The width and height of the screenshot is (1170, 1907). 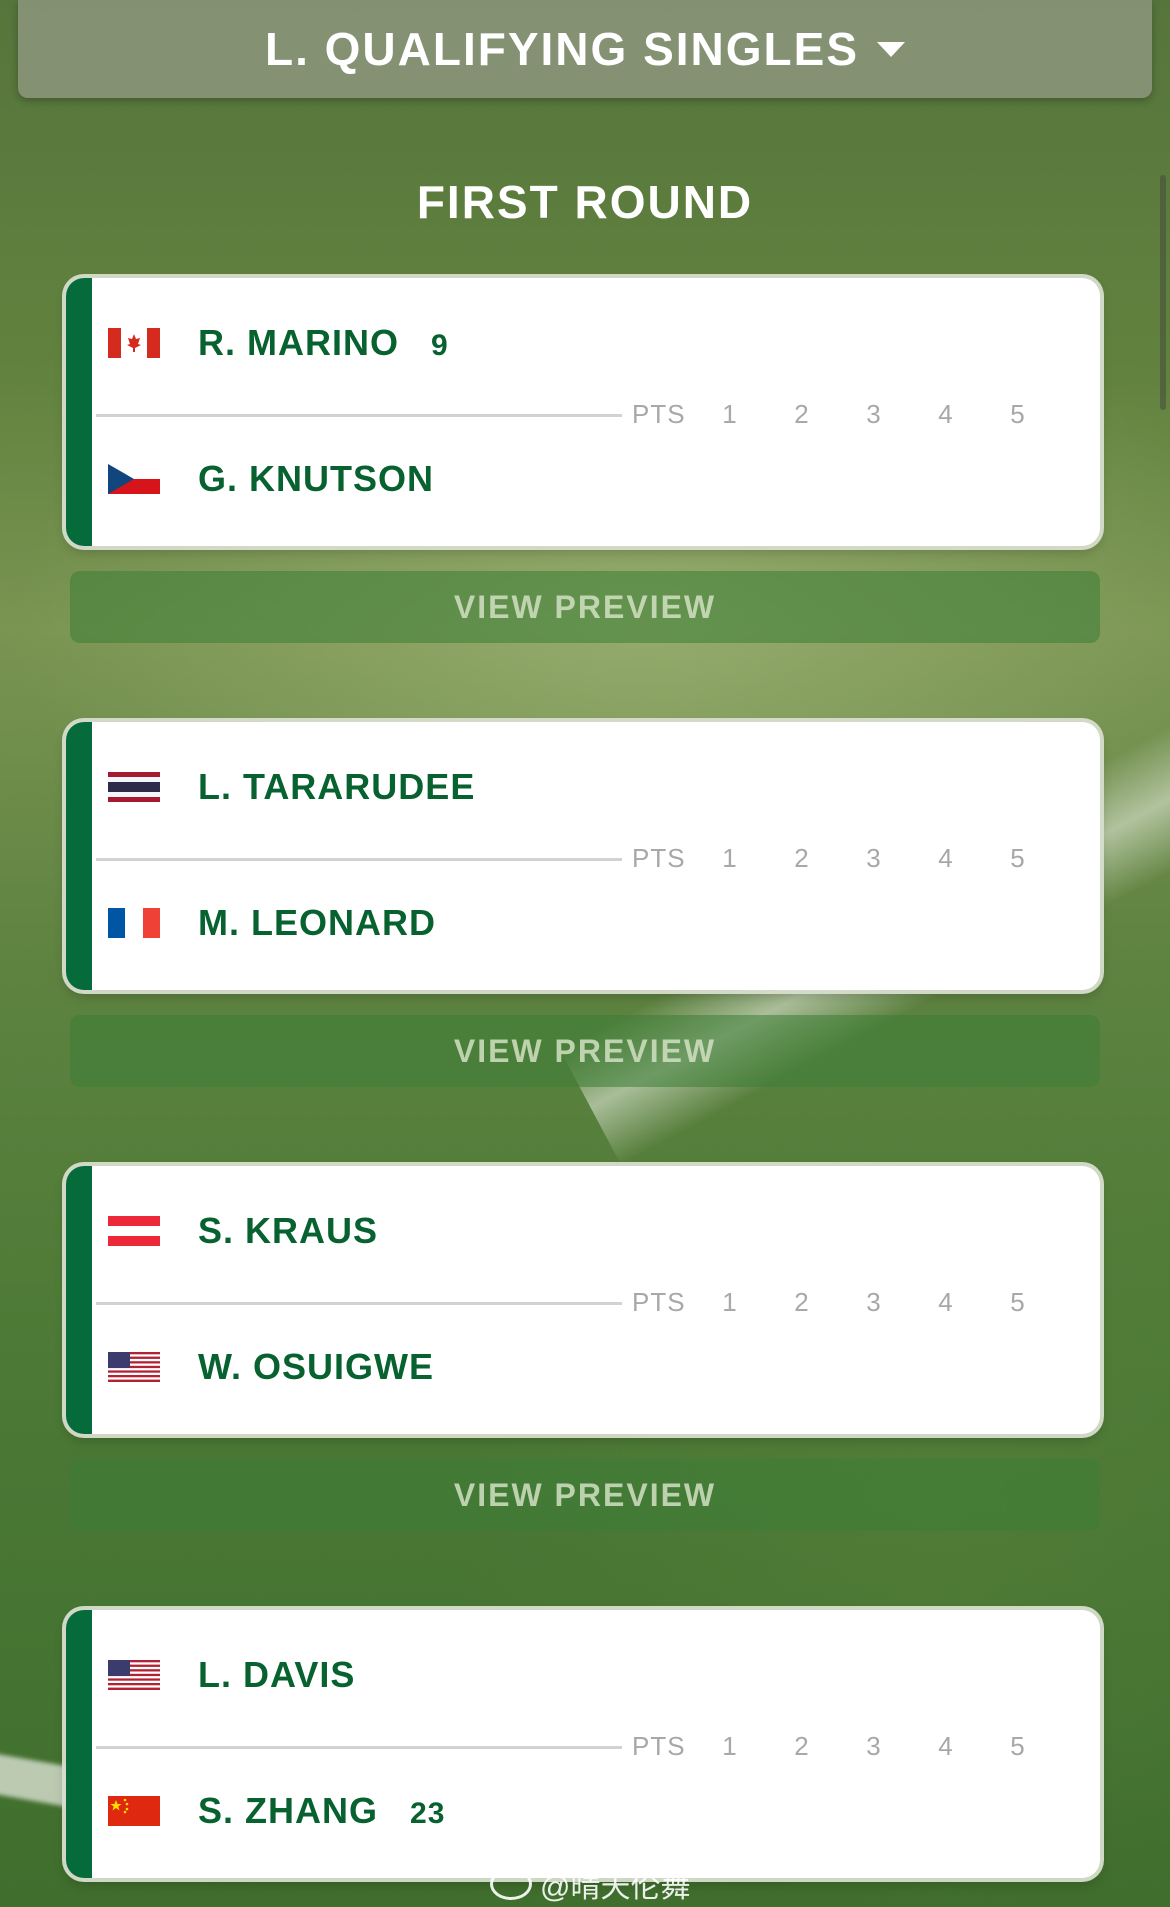 What do you see at coordinates (891, 49) in the screenshot?
I see `caret-down-icon` at bounding box center [891, 49].